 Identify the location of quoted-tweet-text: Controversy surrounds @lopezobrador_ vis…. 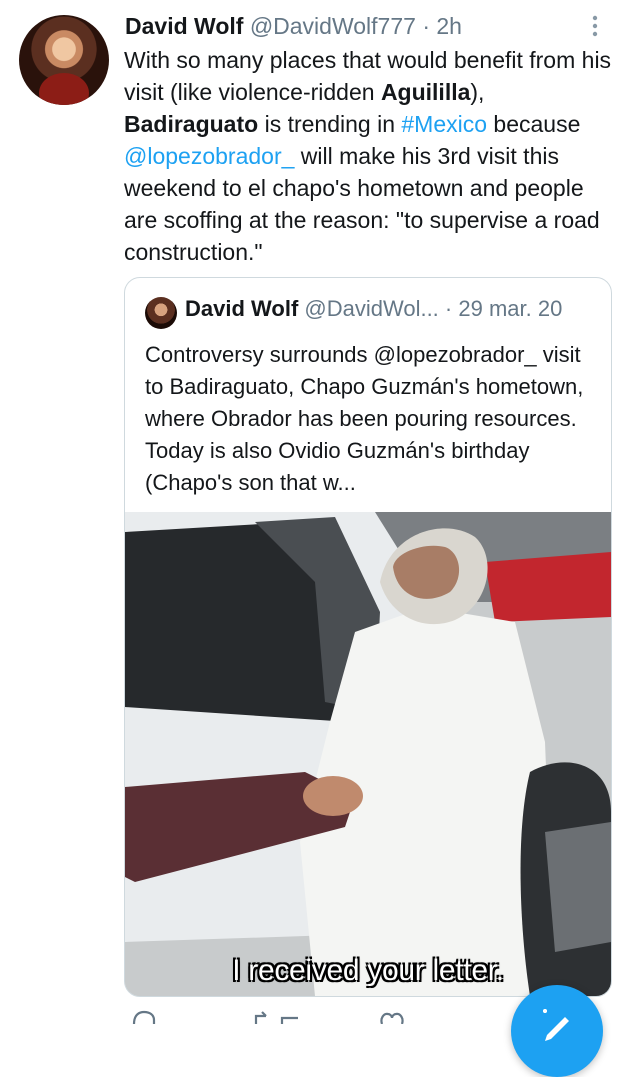
(364, 418).